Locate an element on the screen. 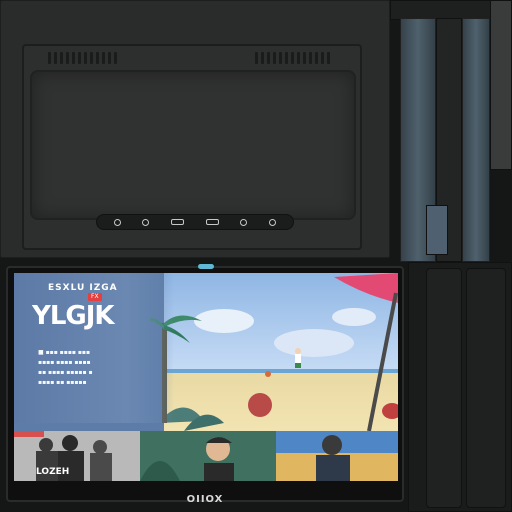  vent-grille-right is located at coordinates (292, 61).